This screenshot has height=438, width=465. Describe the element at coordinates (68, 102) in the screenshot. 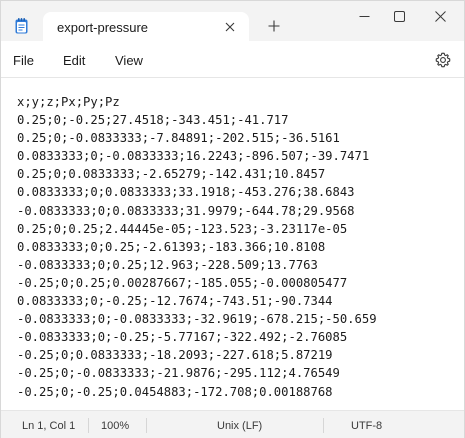

I see `text-line: x;y;z;Px;Py;Pz` at that location.